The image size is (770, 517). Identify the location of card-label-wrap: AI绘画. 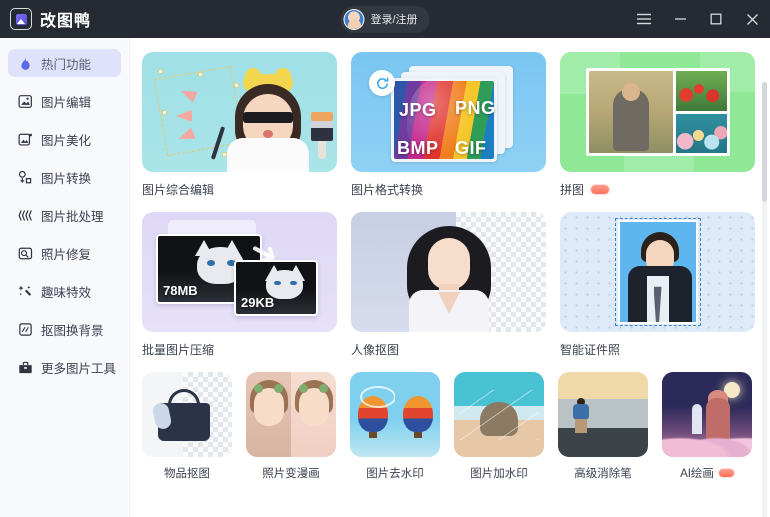
(707, 473).